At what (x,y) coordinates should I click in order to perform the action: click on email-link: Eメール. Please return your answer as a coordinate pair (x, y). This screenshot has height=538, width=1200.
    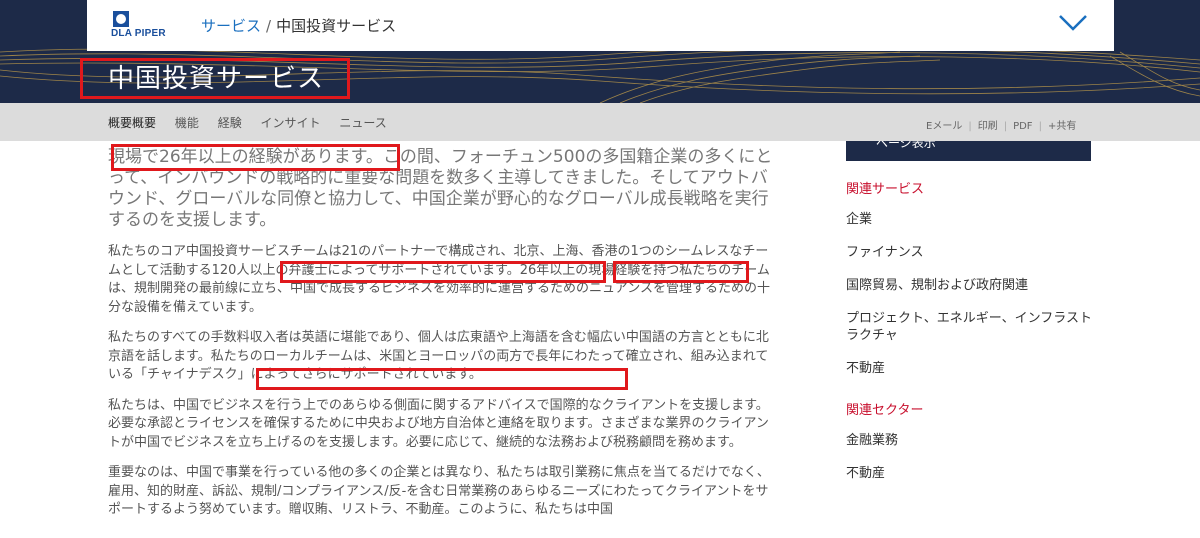
    Looking at the image, I should click on (944, 126).